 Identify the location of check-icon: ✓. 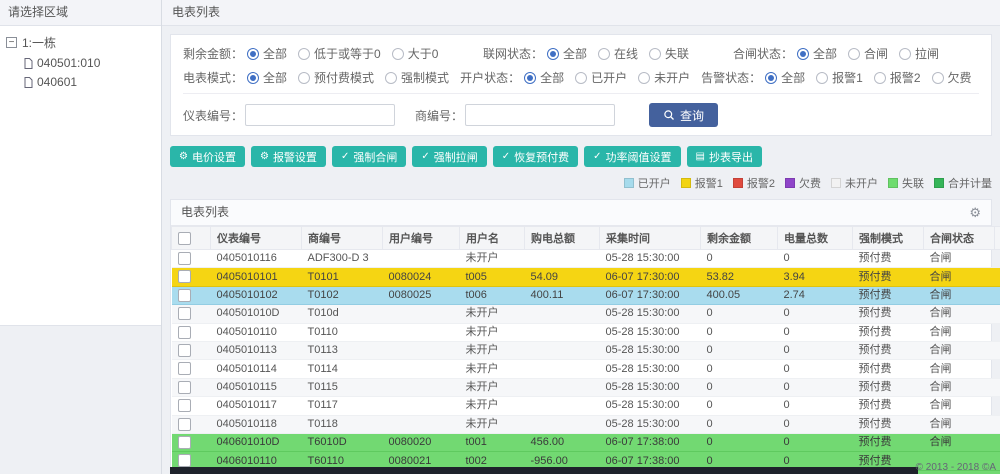
(597, 156).